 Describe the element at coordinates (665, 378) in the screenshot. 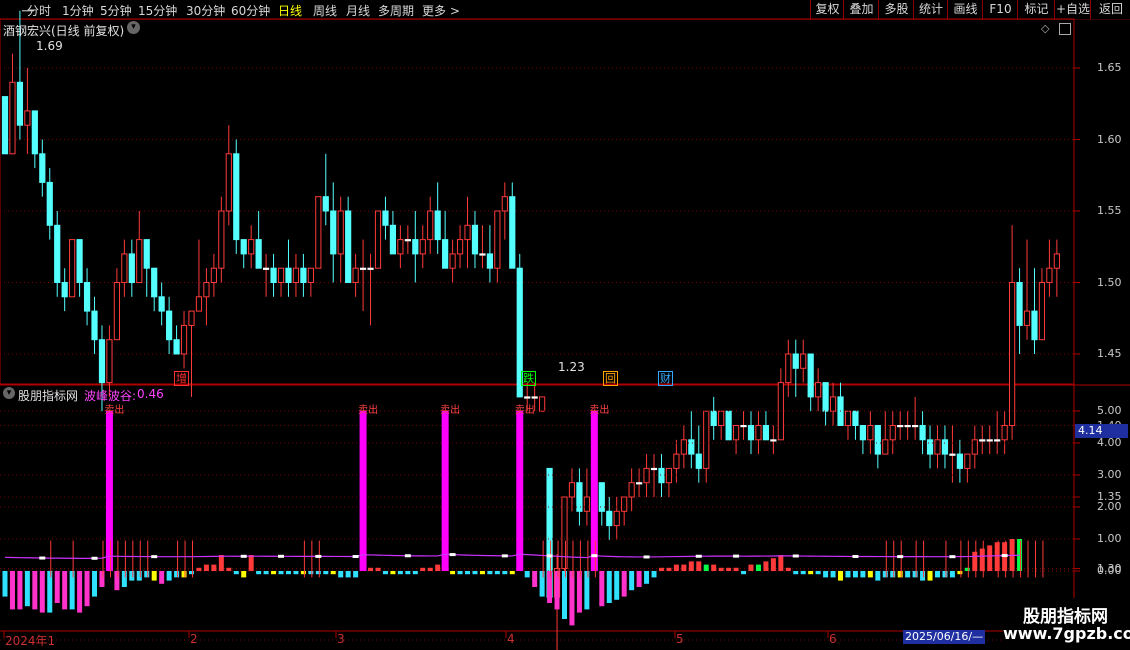

I see `event-marker-财: 财` at that location.